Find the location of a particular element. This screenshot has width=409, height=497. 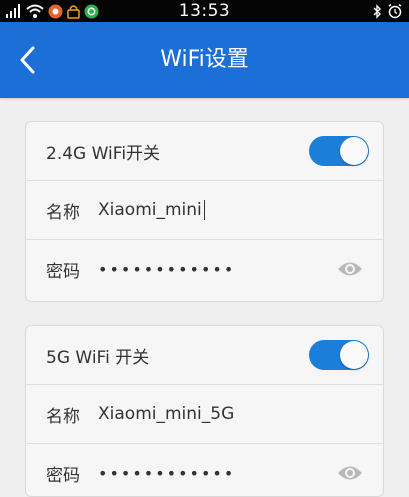

wifi-5g-name-label: 名称 is located at coordinates (63, 416).